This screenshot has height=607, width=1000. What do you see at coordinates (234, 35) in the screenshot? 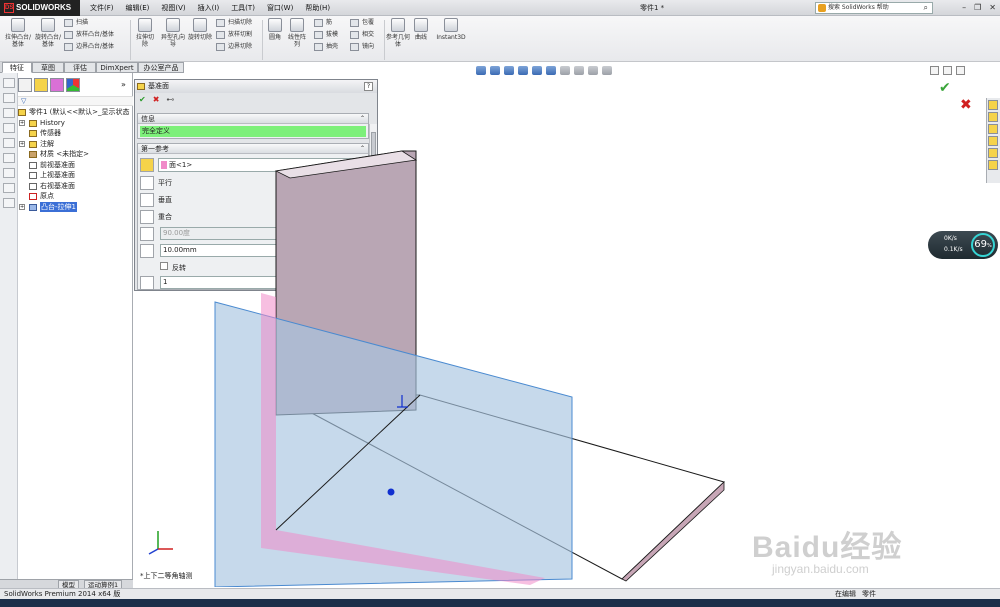
I see `lofted-cut-button: 放样切割` at bounding box center [234, 35].